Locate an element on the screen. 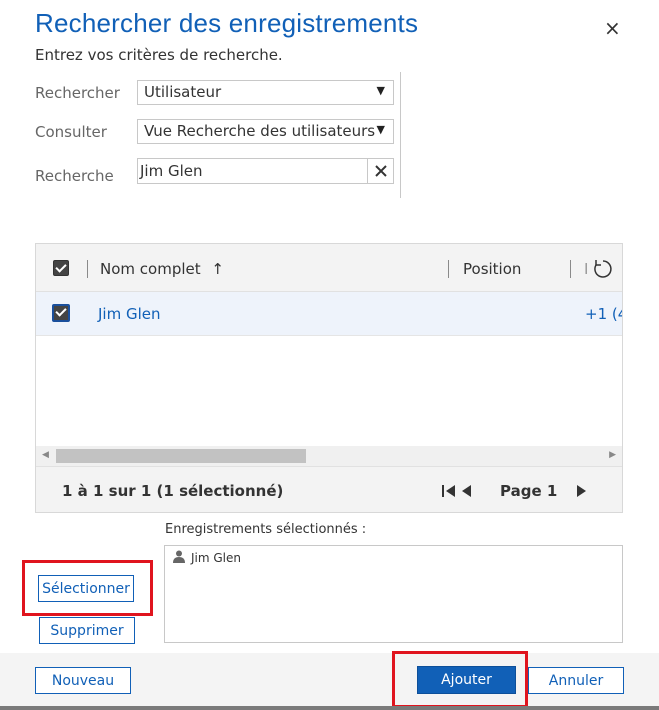 The height and width of the screenshot is (710, 659). new-button: Nouveau is located at coordinates (83, 680).